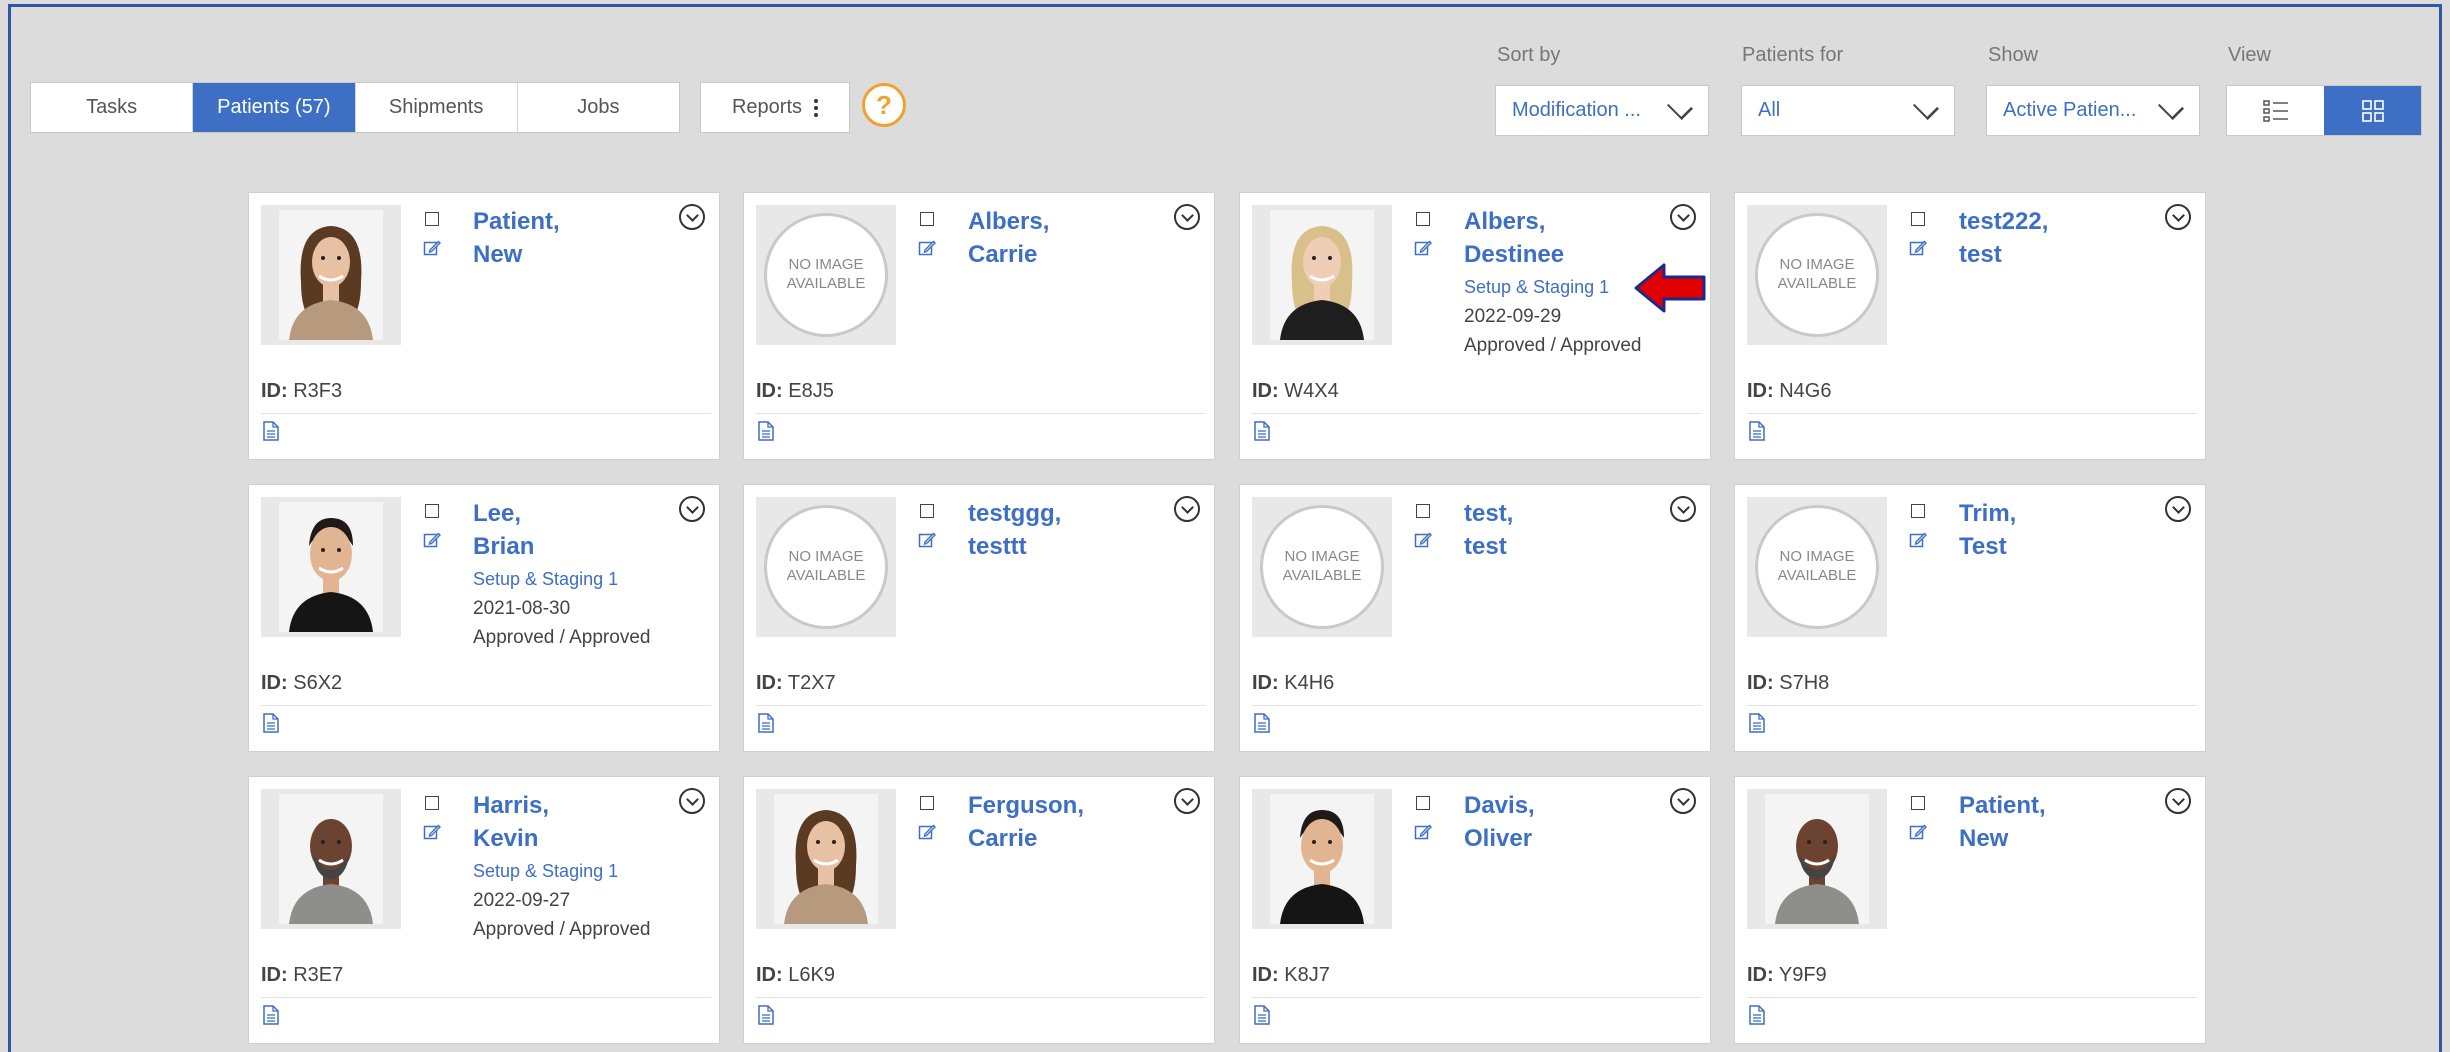 The width and height of the screenshot is (2450, 1052). I want to click on patient-name: Albers, Carrie, so click(1008, 238).